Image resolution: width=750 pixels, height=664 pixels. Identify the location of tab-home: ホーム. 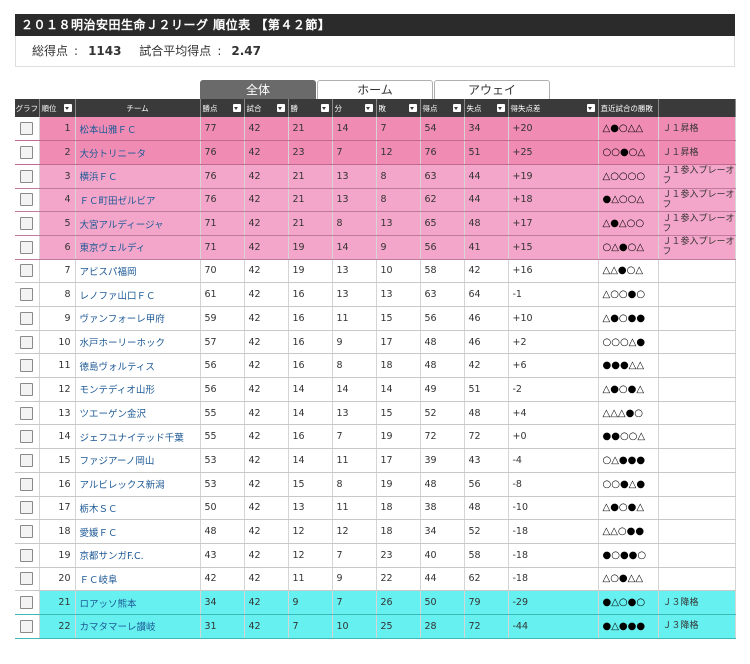
(375, 90).